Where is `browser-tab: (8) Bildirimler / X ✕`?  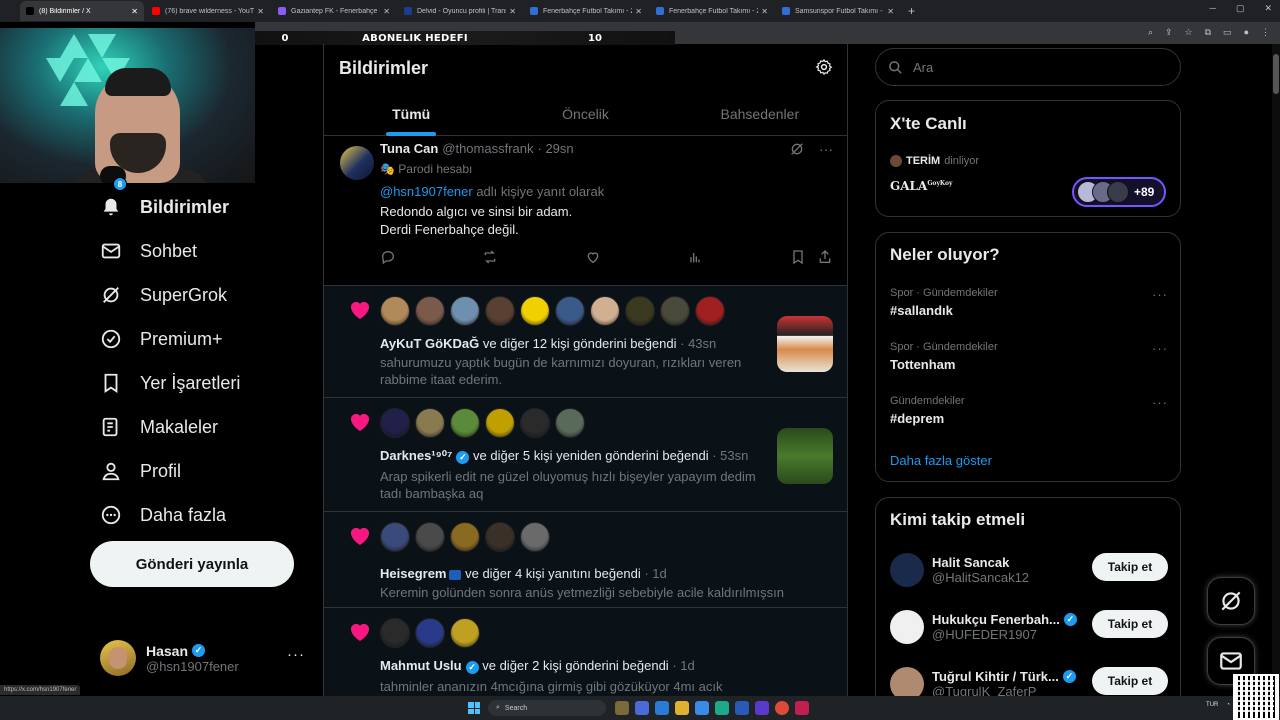 browser-tab: (8) Bildirimler / X ✕ is located at coordinates (82, 11).